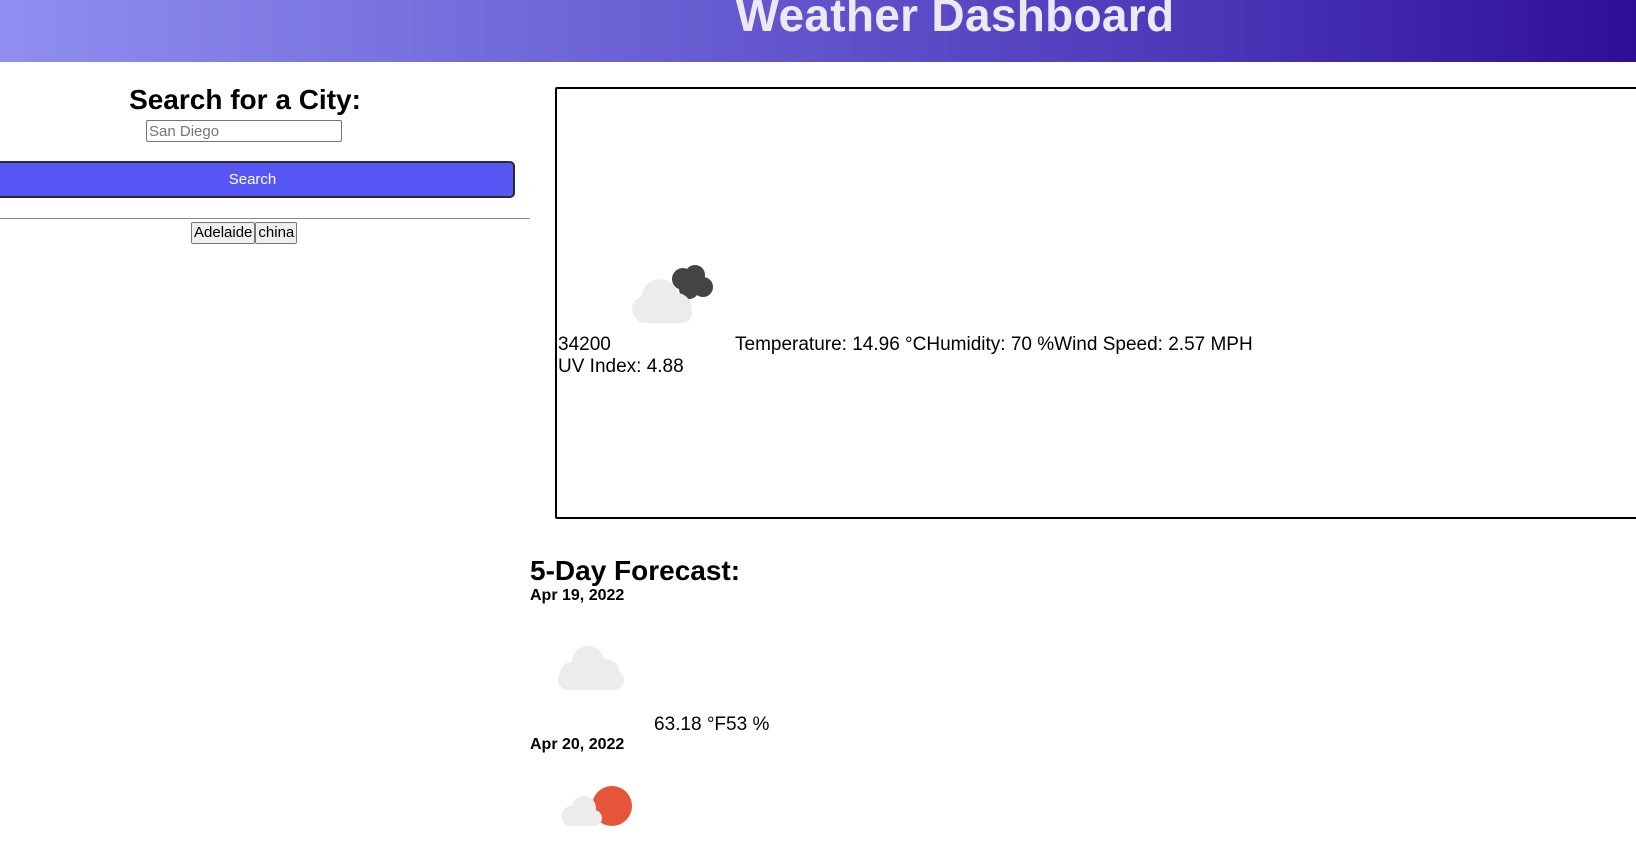 The height and width of the screenshot is (849, 1636). I want to click on search-history: Adelaide china, so click(244, 233).